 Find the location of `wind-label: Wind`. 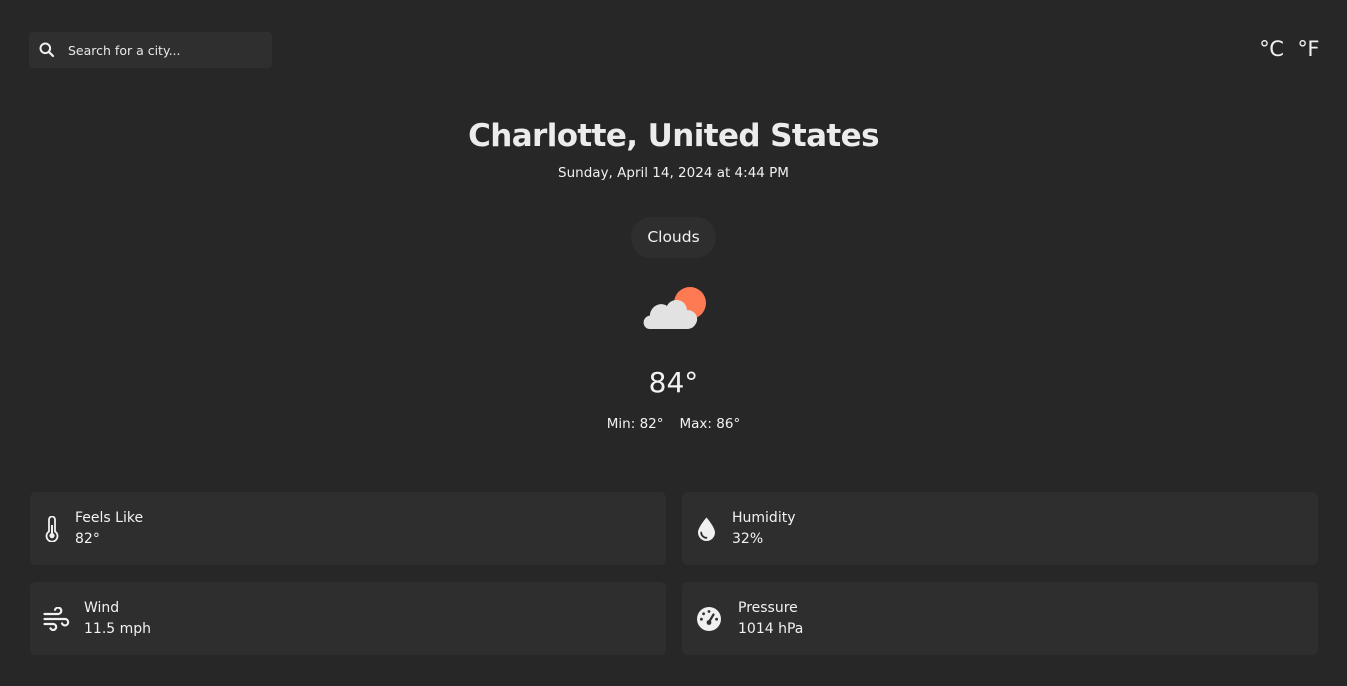

wind-label: Wind is located at coordinates (102, 607).